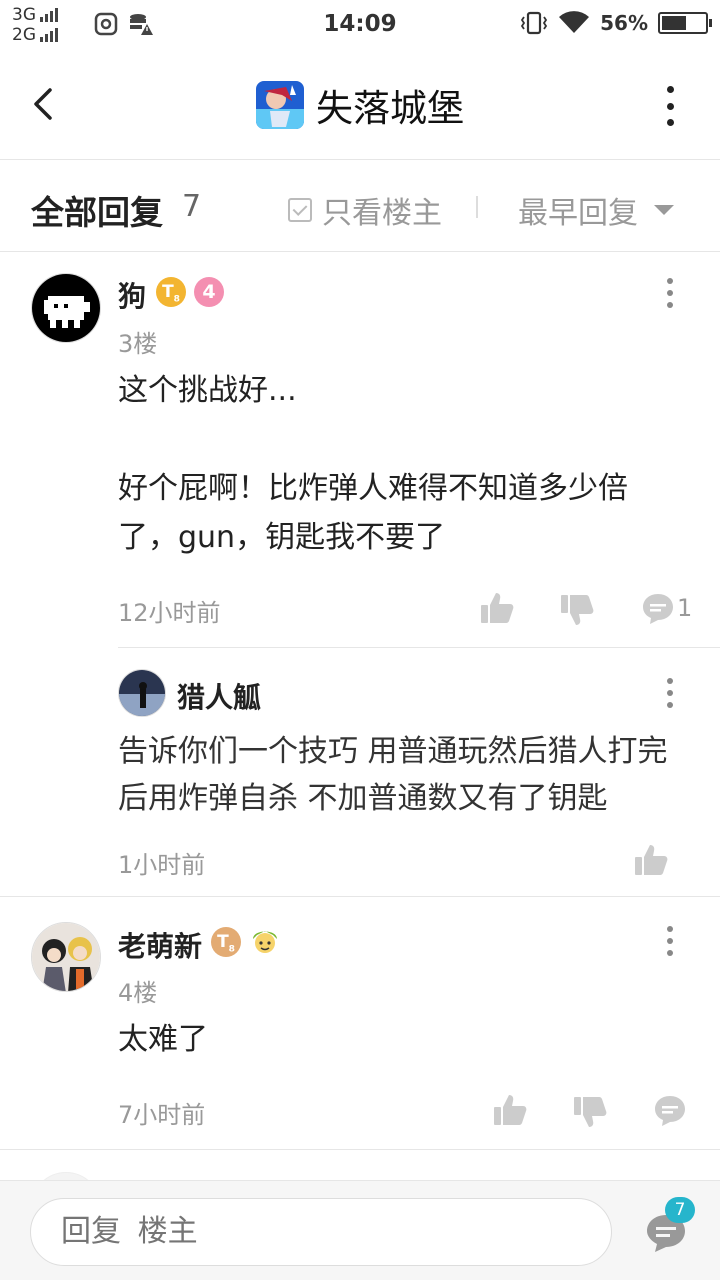 The image size is (720, 1280). I want to click on title-bar: 失落城堡, so click(360, 105).